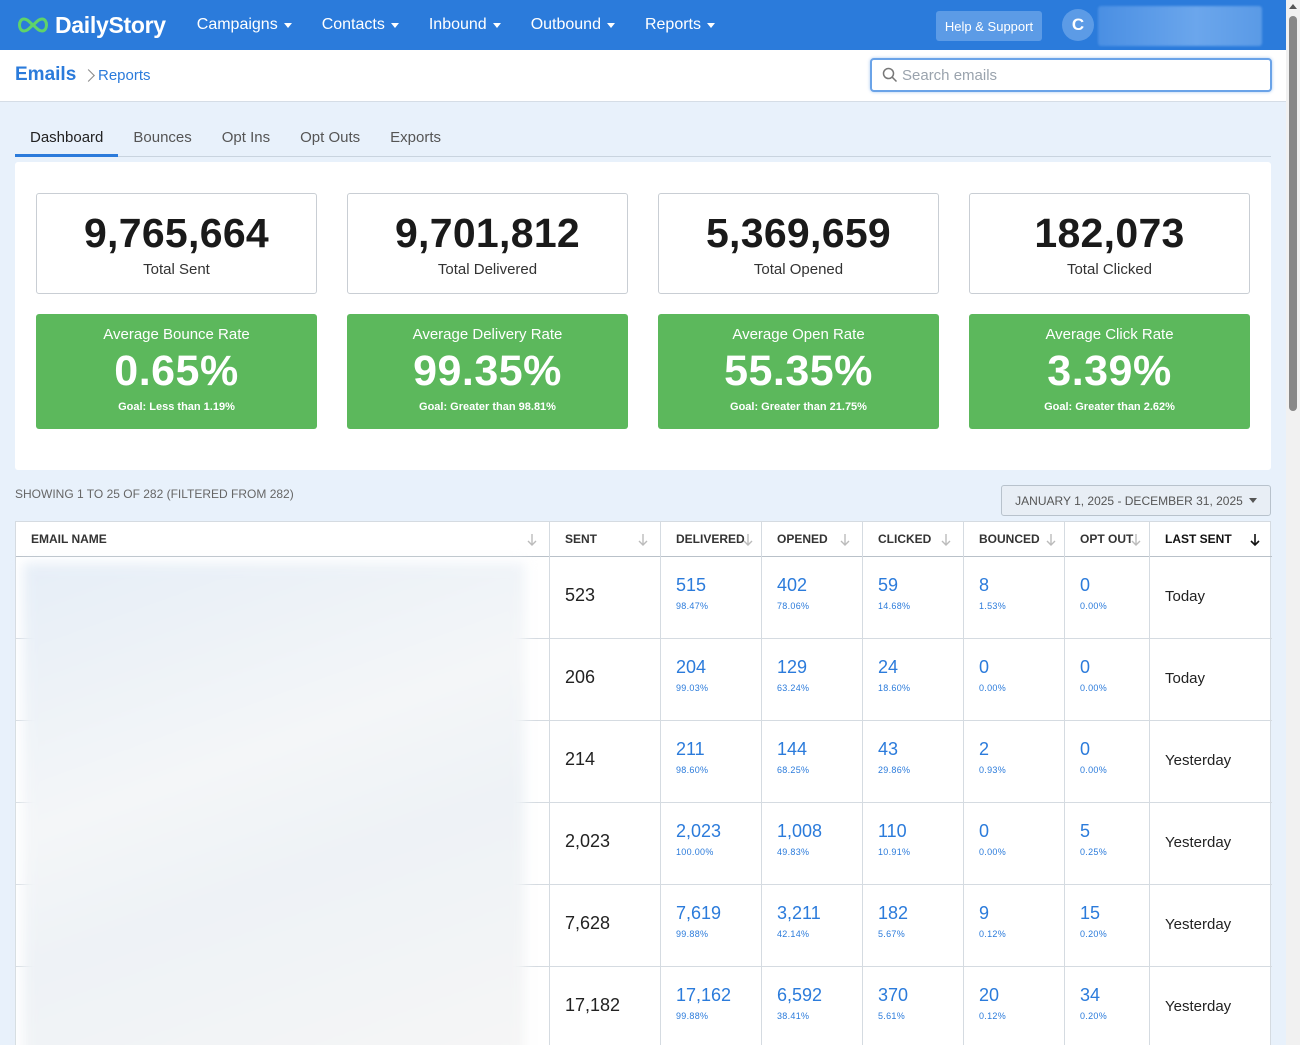  What do you see at coordinates (894, 852) in the screenshot?
I see `clicked-percent: 10.91%` at bounding box center [894, 852].